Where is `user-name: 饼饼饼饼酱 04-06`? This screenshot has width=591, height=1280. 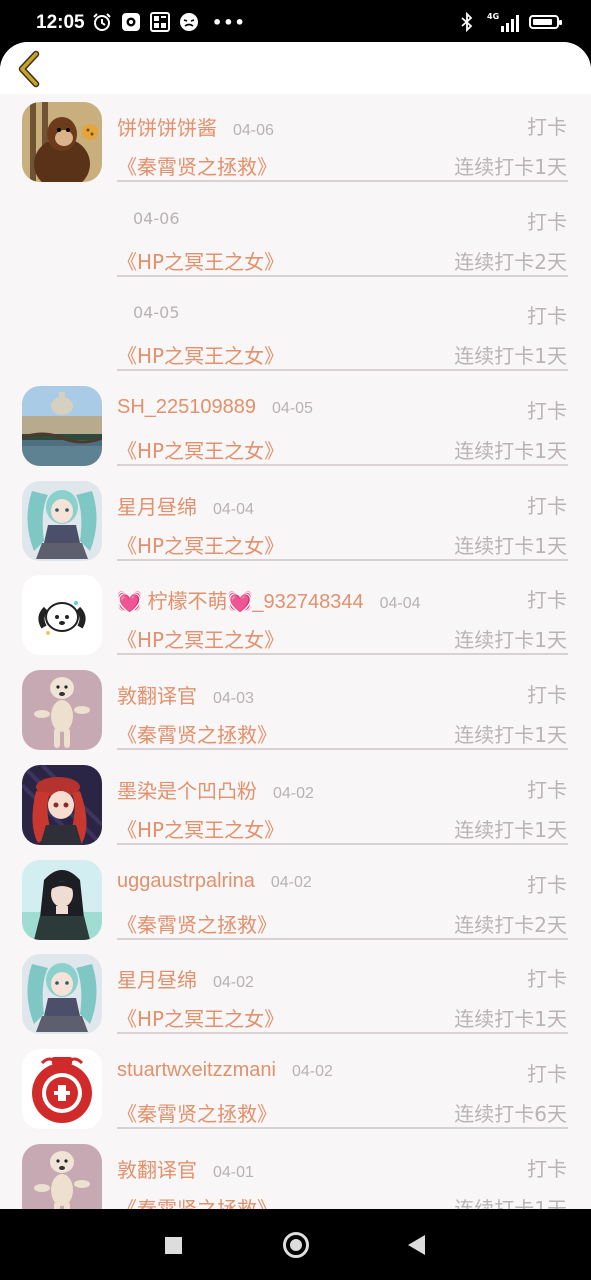 user-name: 饼饼饼饼酱 04-06 is located at coordinates (195, 126).